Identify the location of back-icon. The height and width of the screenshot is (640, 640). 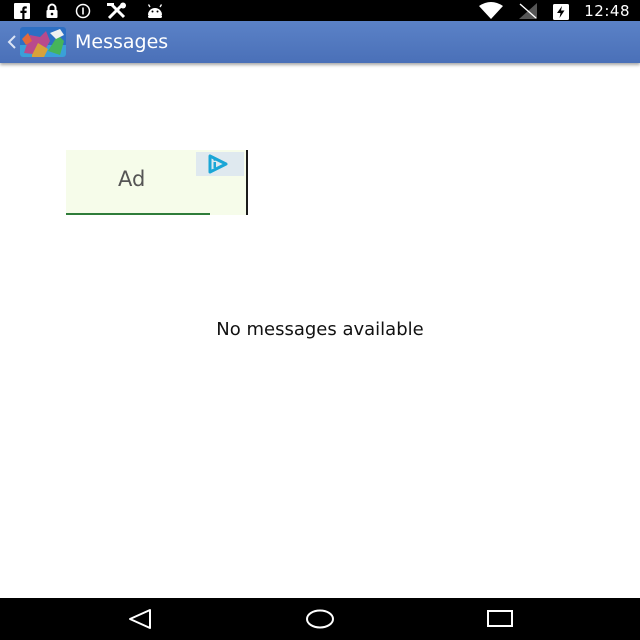
(140, 619).